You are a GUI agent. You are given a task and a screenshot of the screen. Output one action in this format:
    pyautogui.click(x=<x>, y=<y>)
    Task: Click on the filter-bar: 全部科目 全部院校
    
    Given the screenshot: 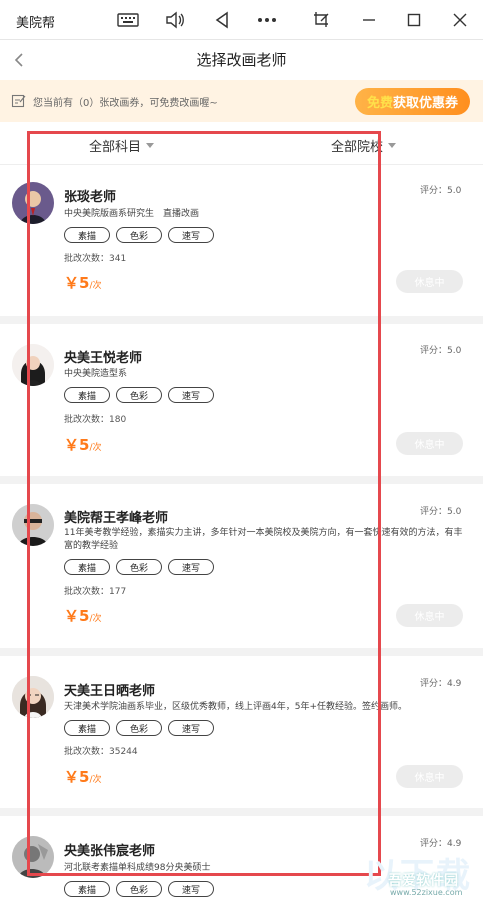 What is the action you would take?
    pyautogui.click(x=241, y=145)
    